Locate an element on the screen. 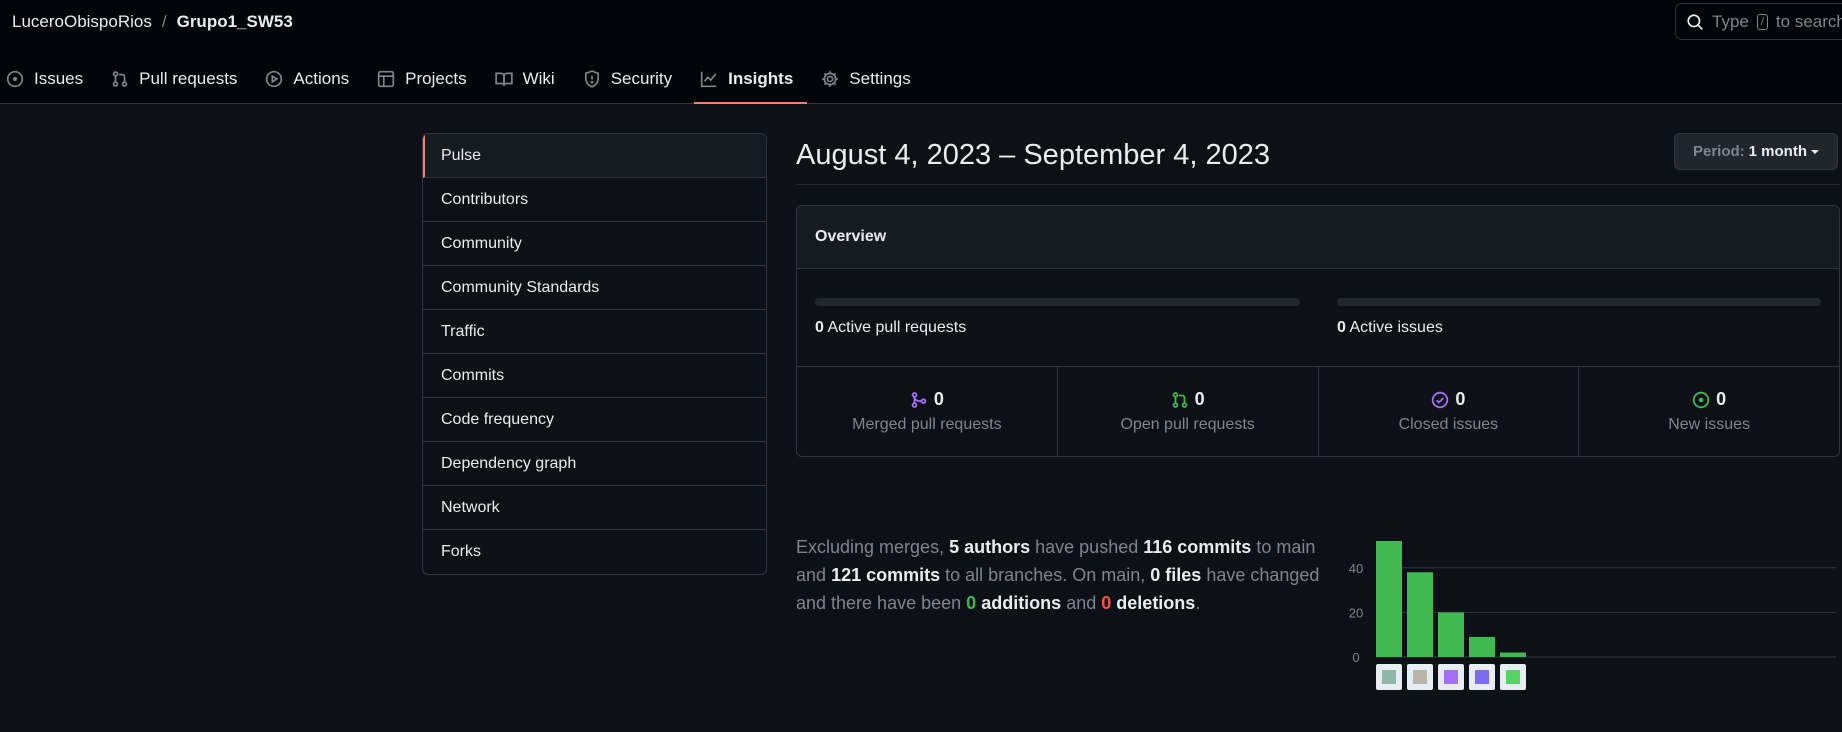 This screenshot has height=732, width=1842. tab-projects: Projects is located at coordinates (425, 79).